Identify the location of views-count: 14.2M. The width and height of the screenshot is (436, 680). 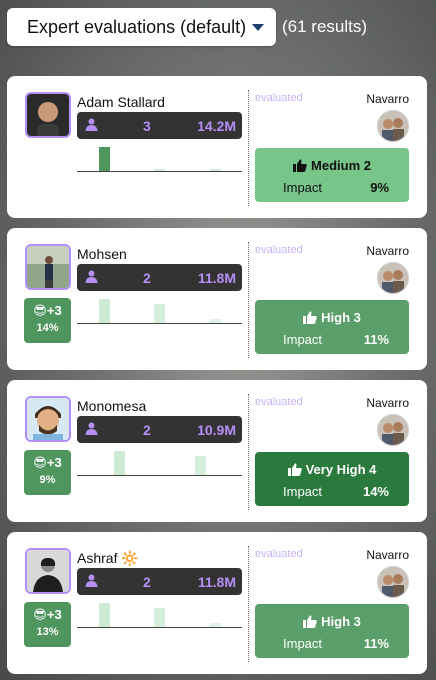
(216, 126).